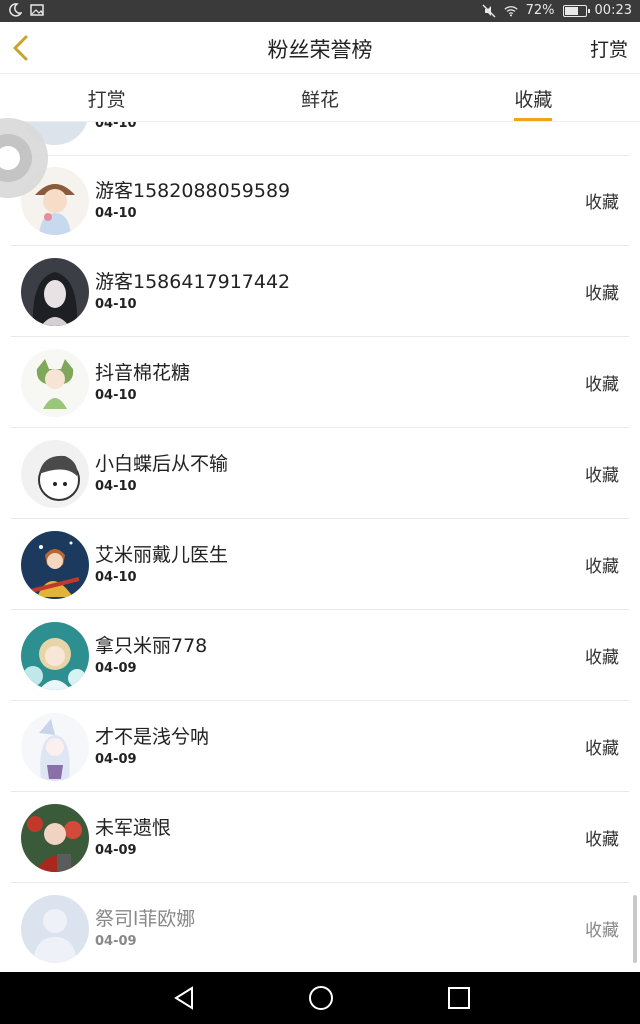  I want to click on list-item: 游客1582088059589 04-10 收藏, so click(320, 201).